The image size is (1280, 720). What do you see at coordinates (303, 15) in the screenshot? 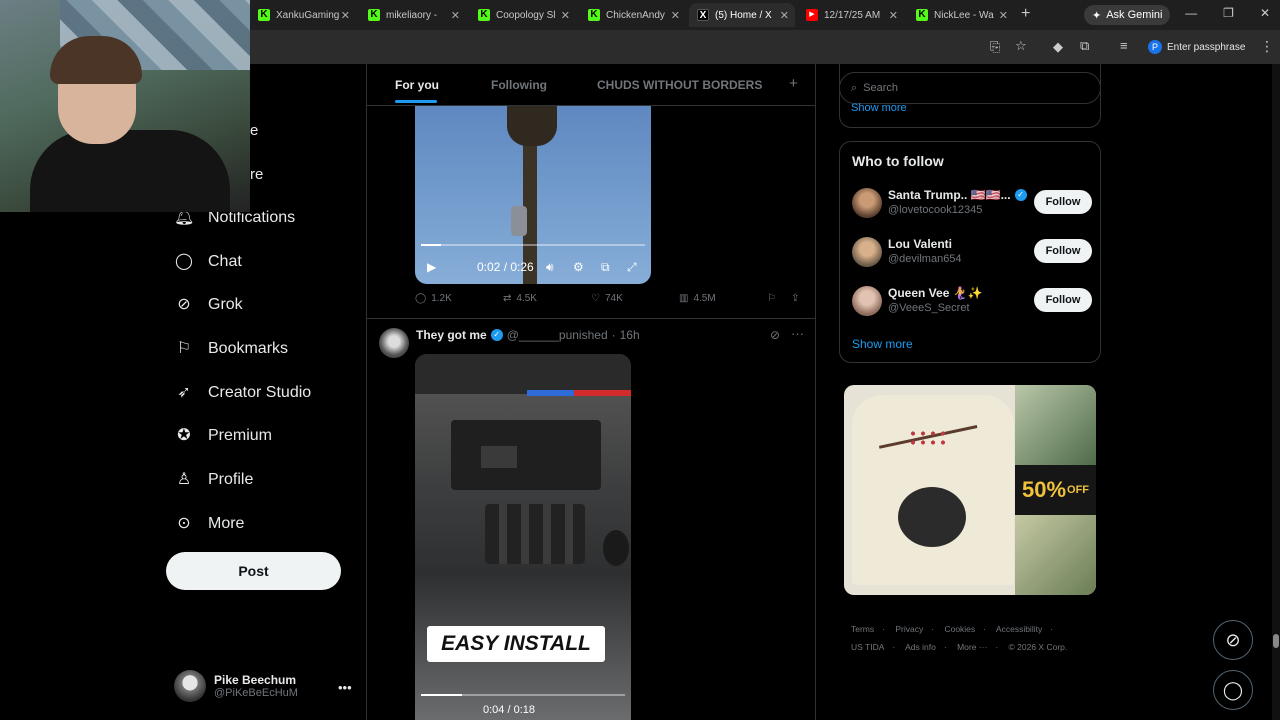
I see `browser-tab: K XankuGaming ✕` at bounding box center [303, 15].